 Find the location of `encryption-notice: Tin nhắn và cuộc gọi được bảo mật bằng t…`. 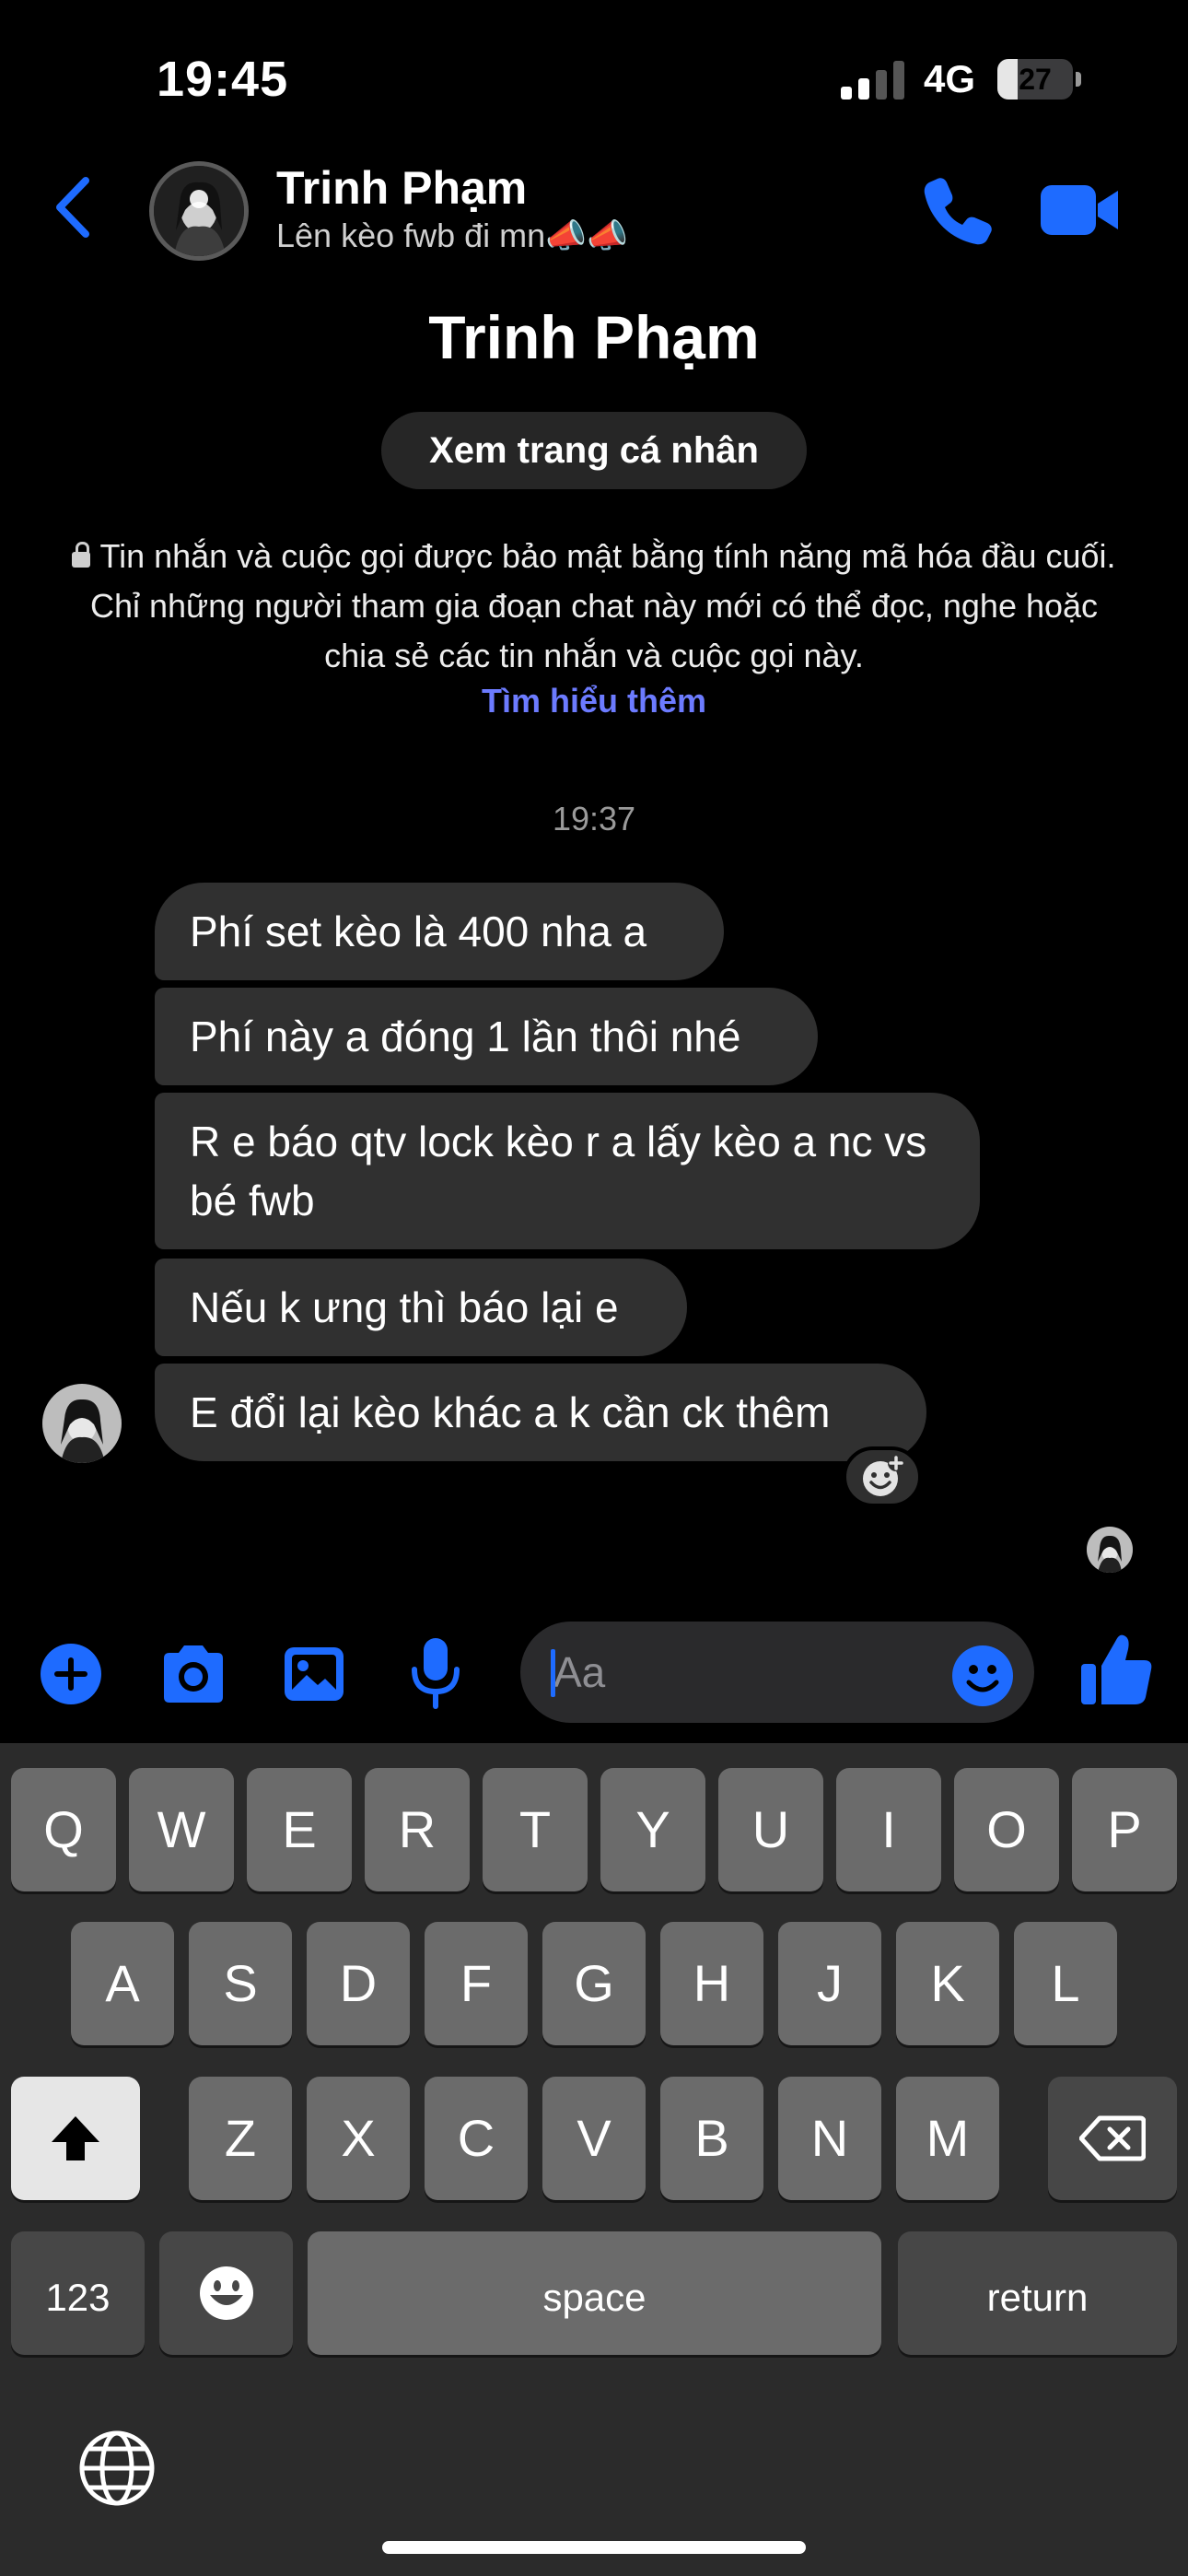

encryption-notice: Tin nhắn và cuộc gọi được bảo mật bằng t… is located at coordinates (594, 606).